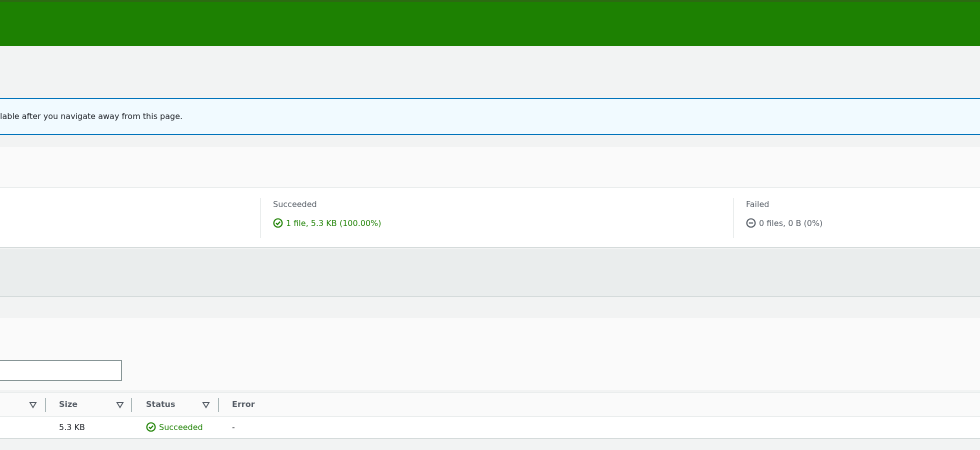 This screenshot has height=450, width=980. I want to click on file-status-text: Succeeded, so click(181, 427).